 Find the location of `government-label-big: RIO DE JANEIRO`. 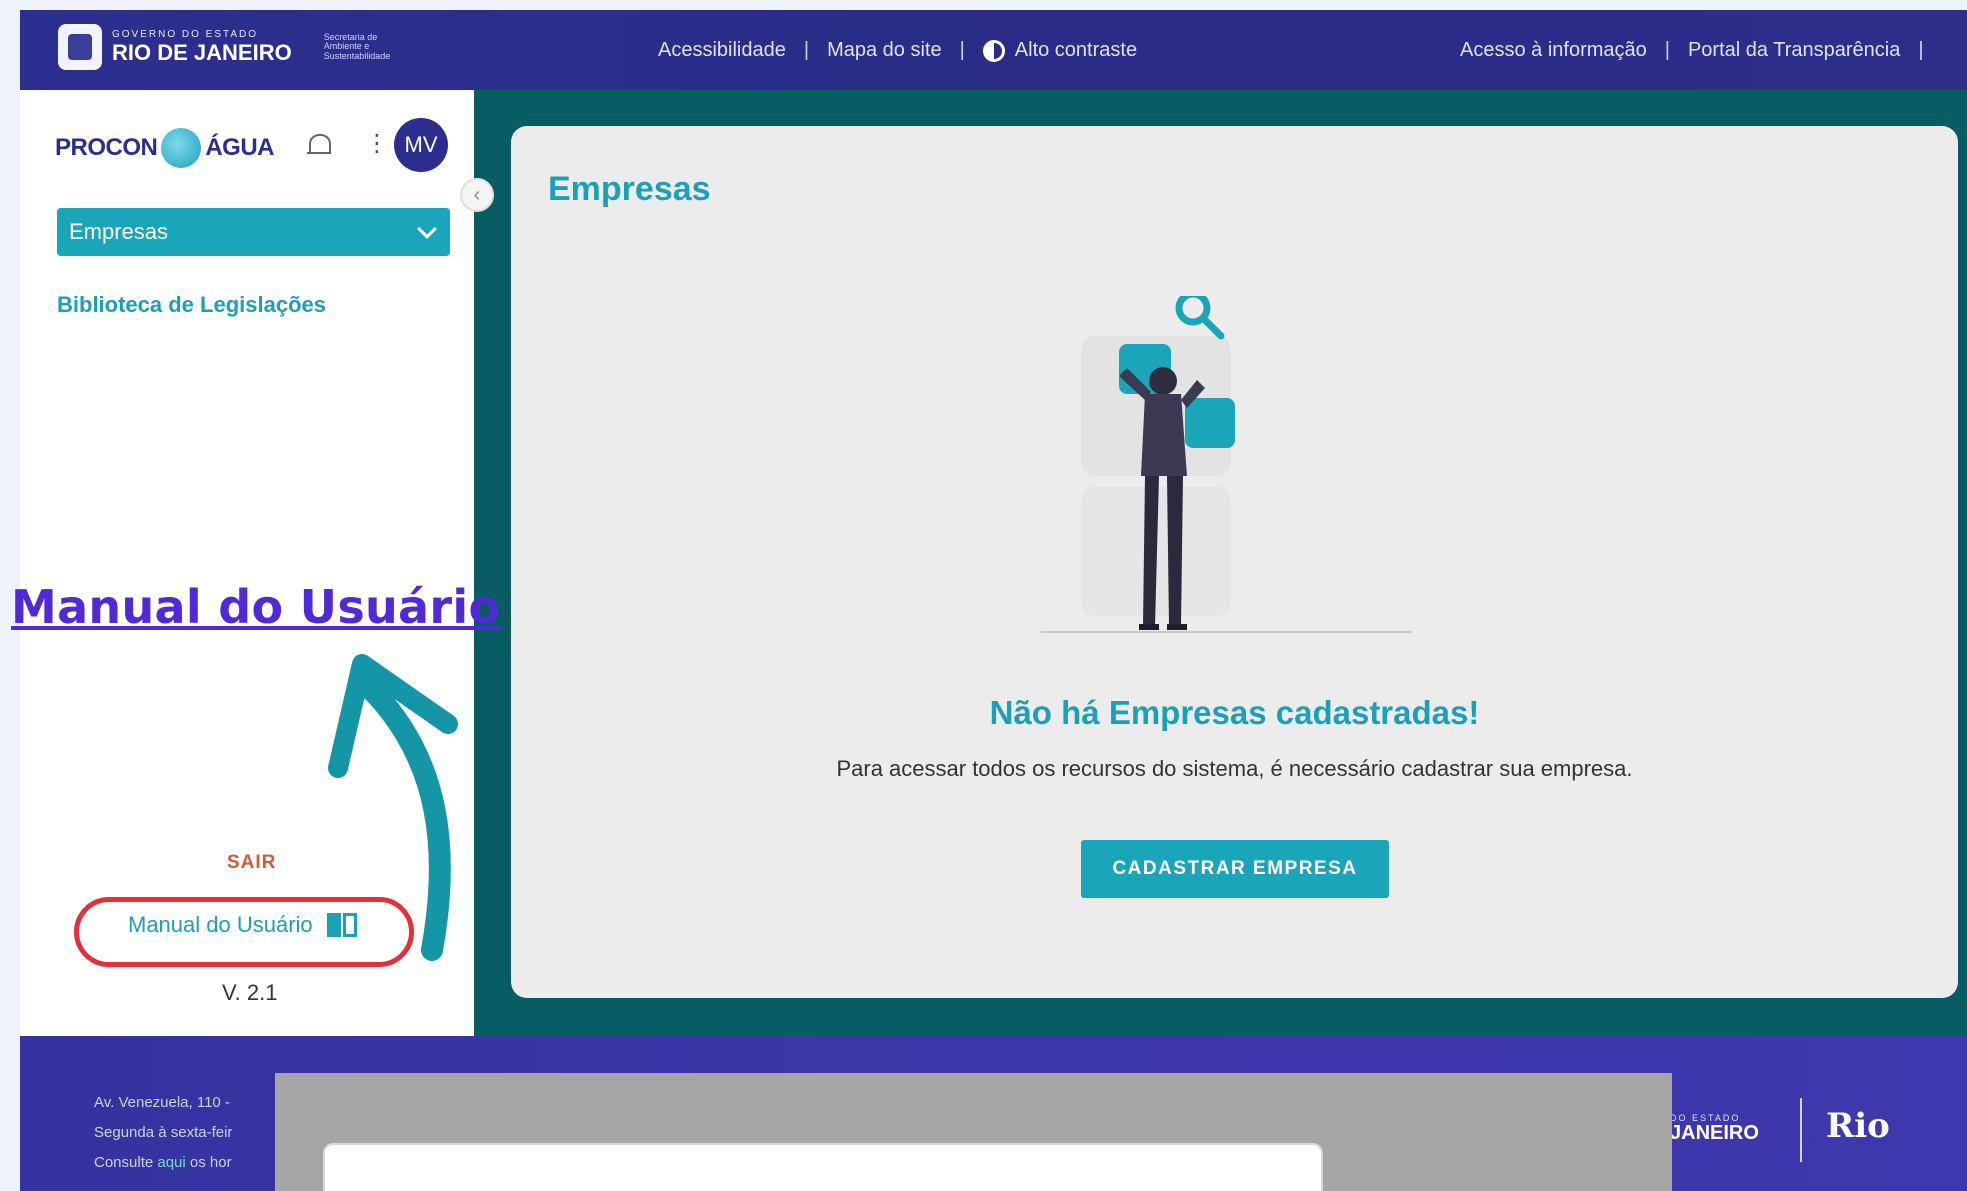

government-label-big: RIO DE JANEIRO is located at coordinates (202, 52).